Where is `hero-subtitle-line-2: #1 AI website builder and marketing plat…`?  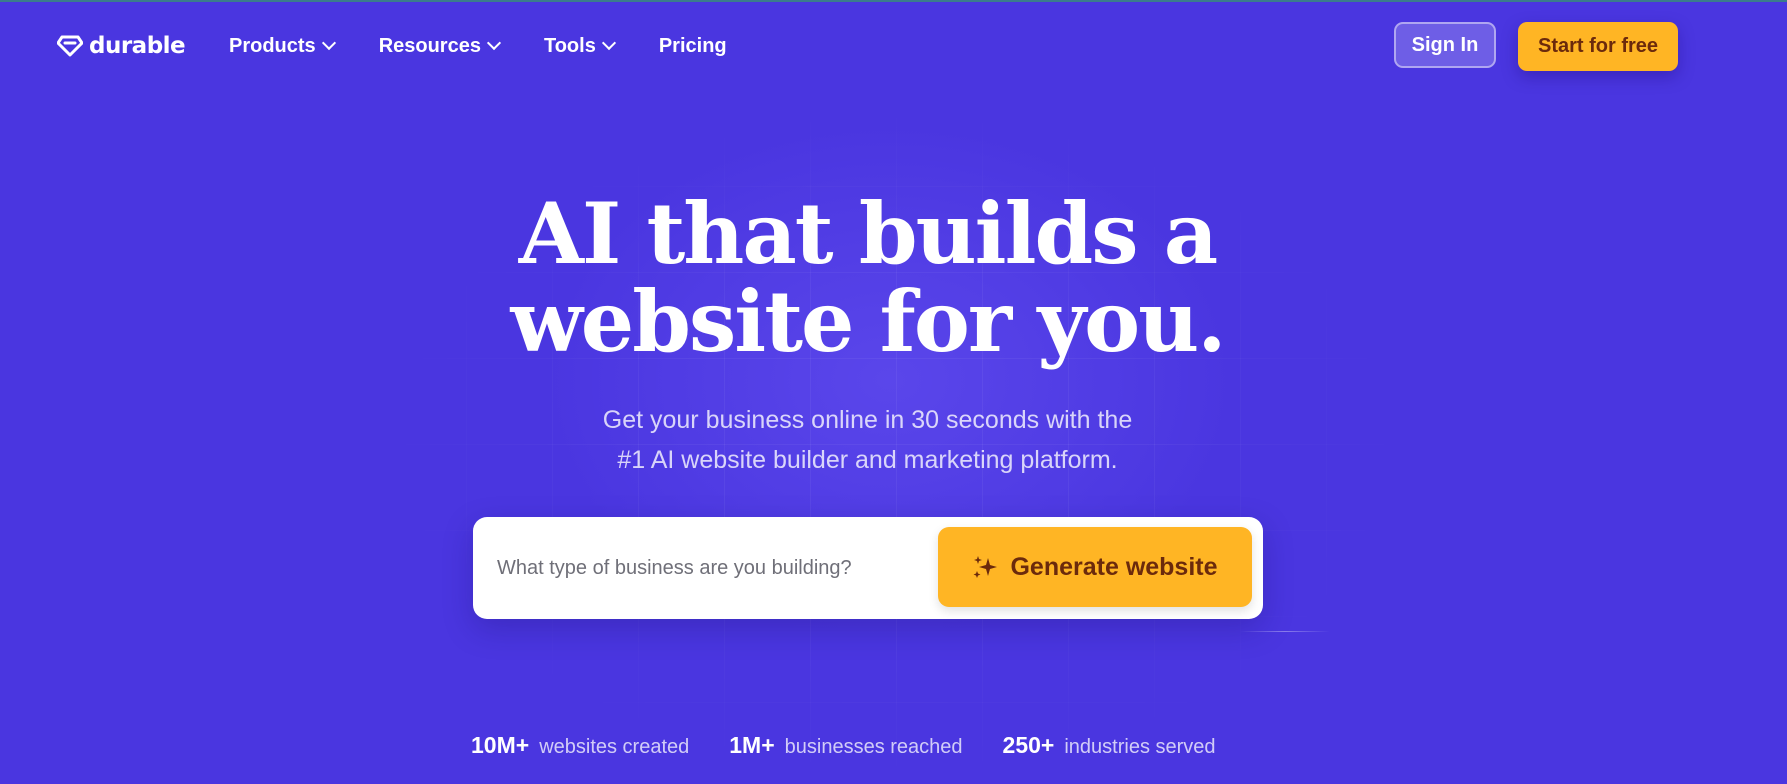
hero-subtitle-line-2: #1 AI website builder and marketing plat… is located at coordinates (867, 460).